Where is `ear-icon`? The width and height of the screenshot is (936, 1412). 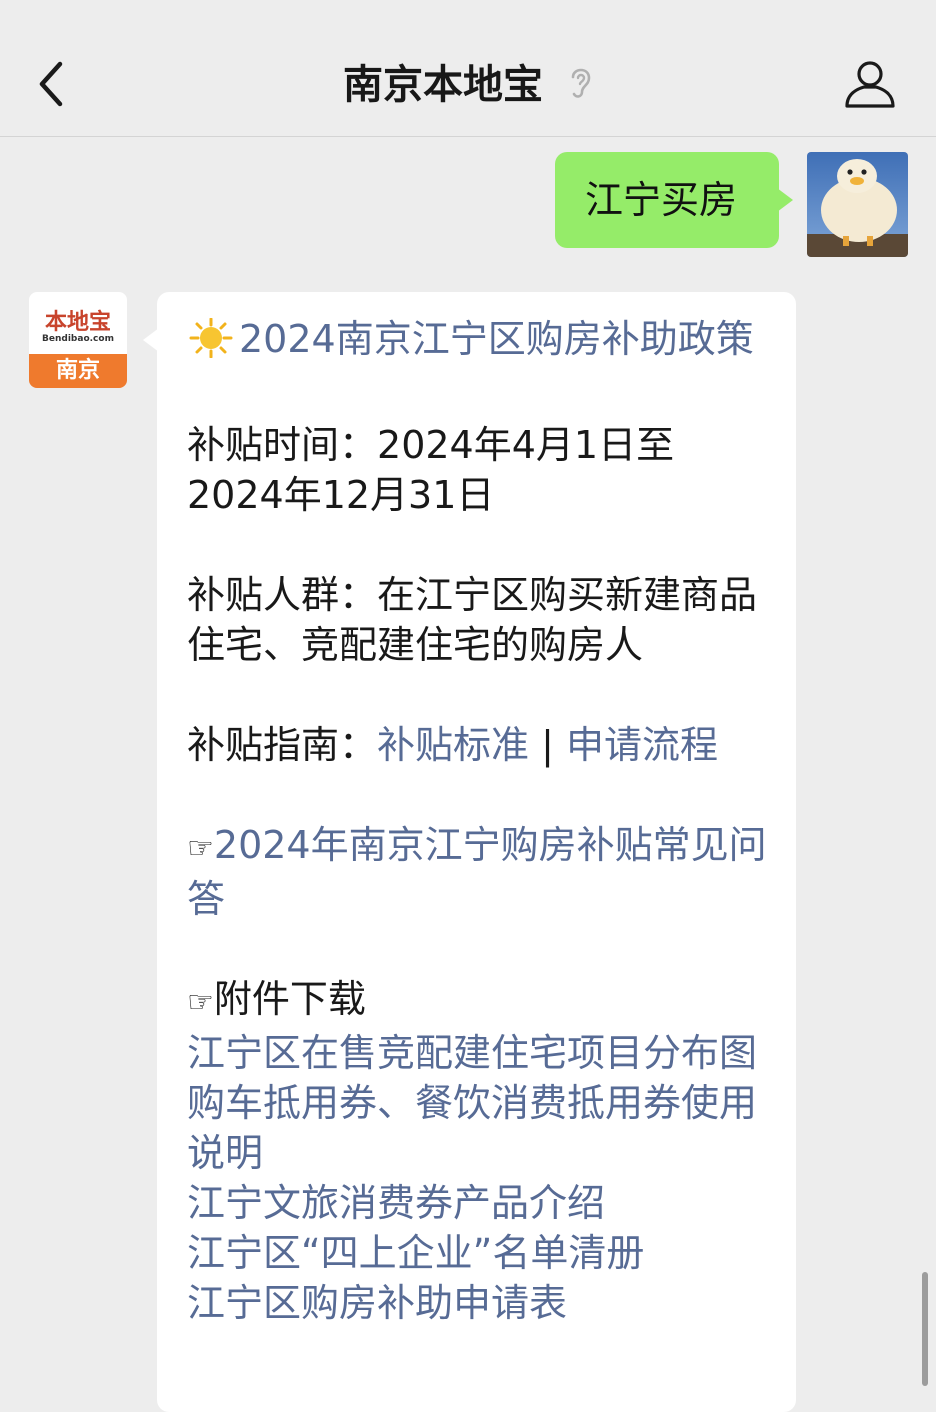
ear-icon is located at coordinates (580, 87).